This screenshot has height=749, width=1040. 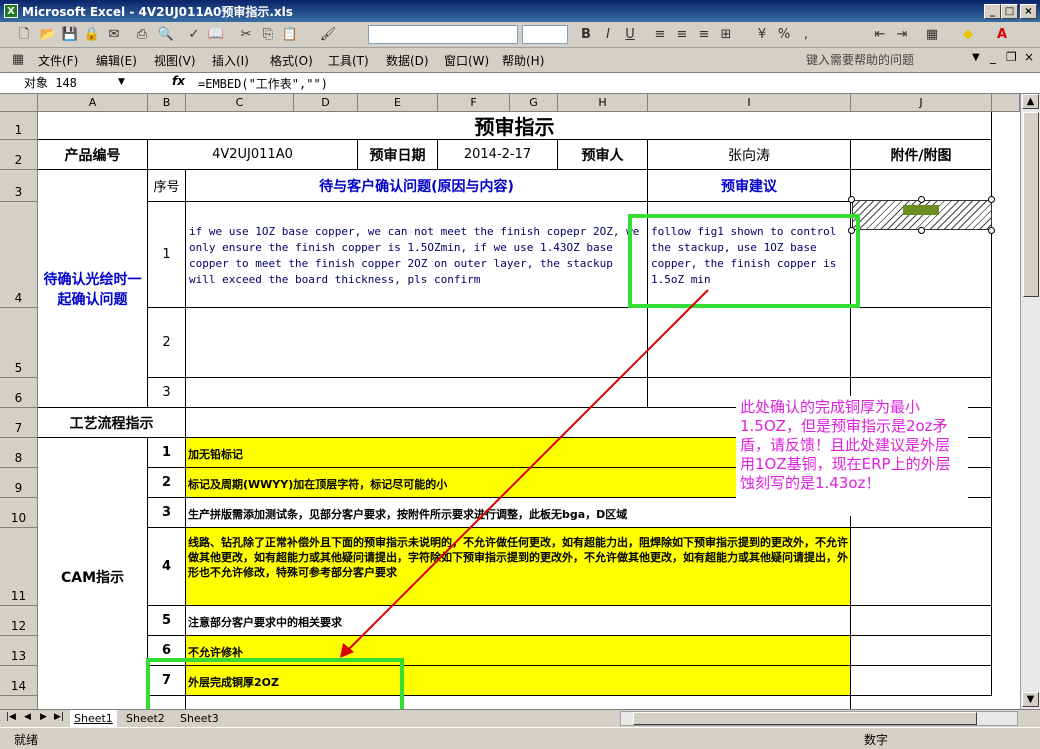 I want to click on tab-sheet3: Sheet3, so click(x=199, y=718).